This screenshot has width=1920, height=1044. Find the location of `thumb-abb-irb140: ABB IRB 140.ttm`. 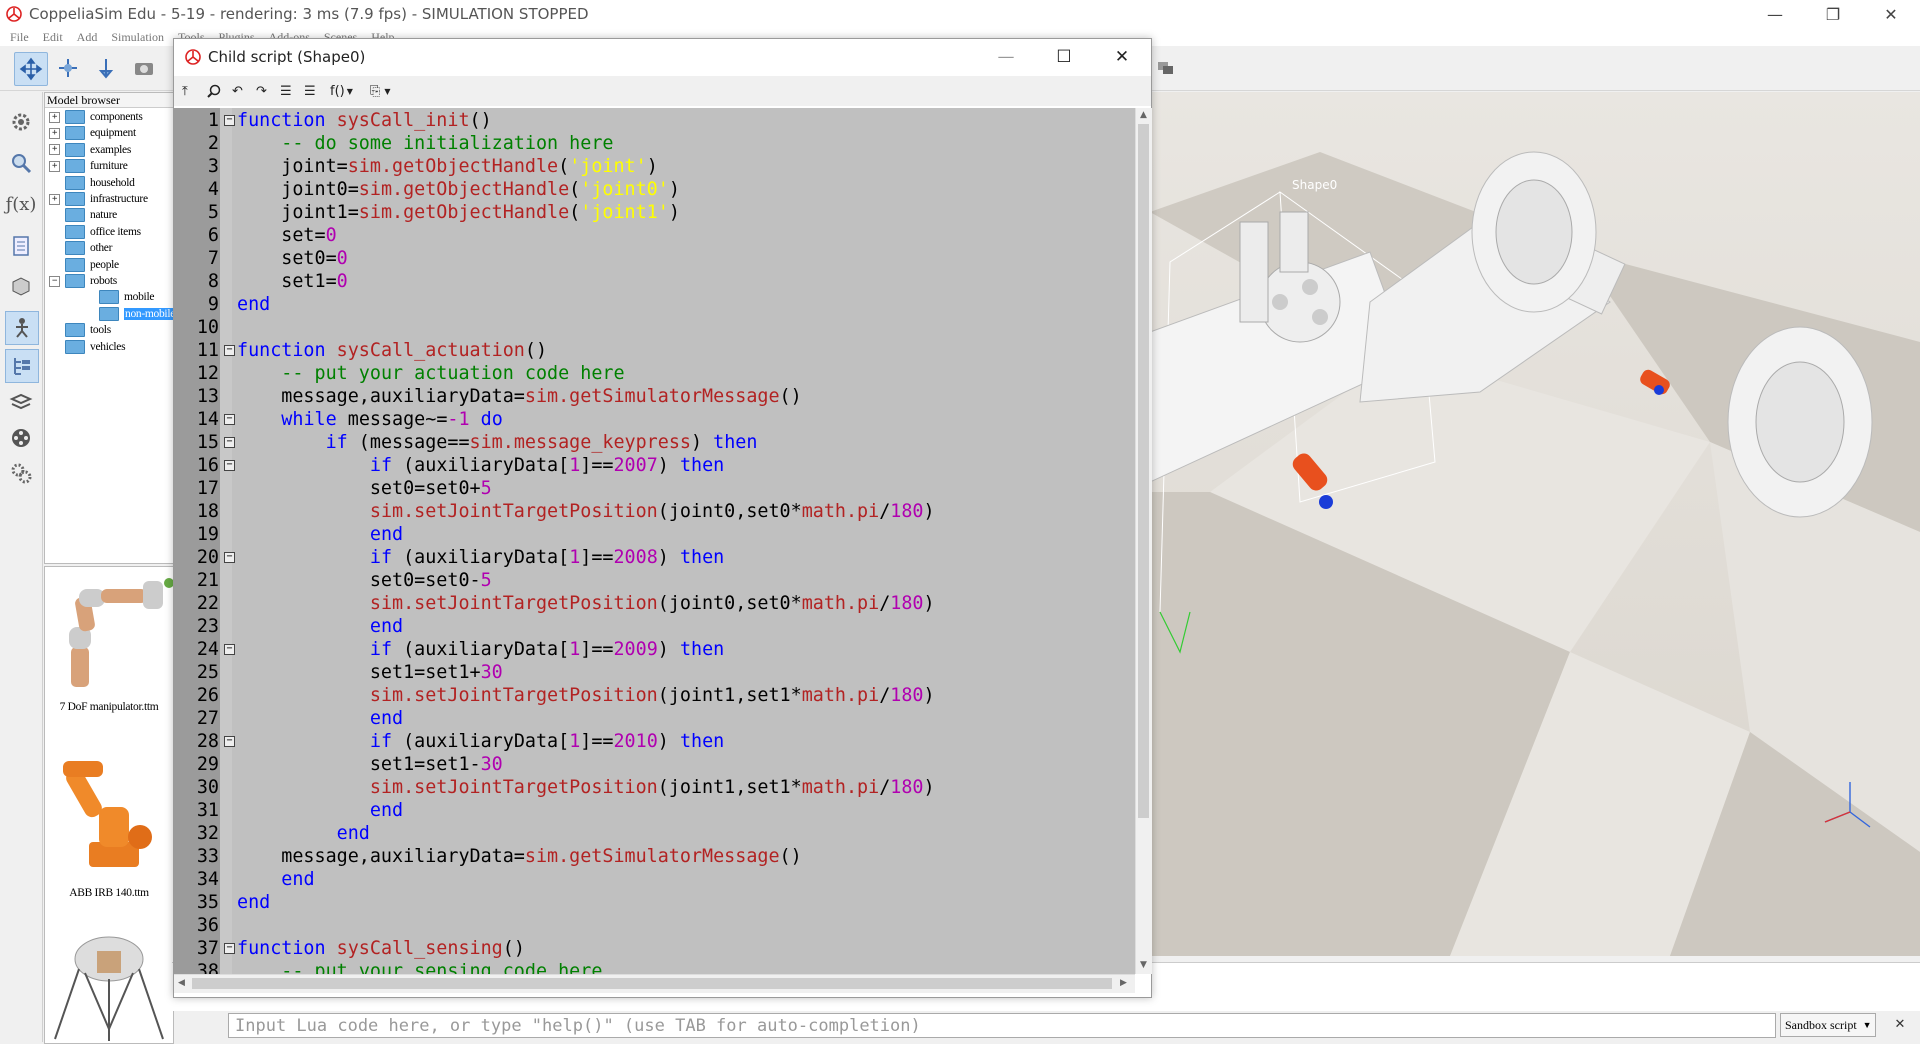

thumb-abb-irb140: ABB IRB 140.ttm is located at coordinates (109, 827).